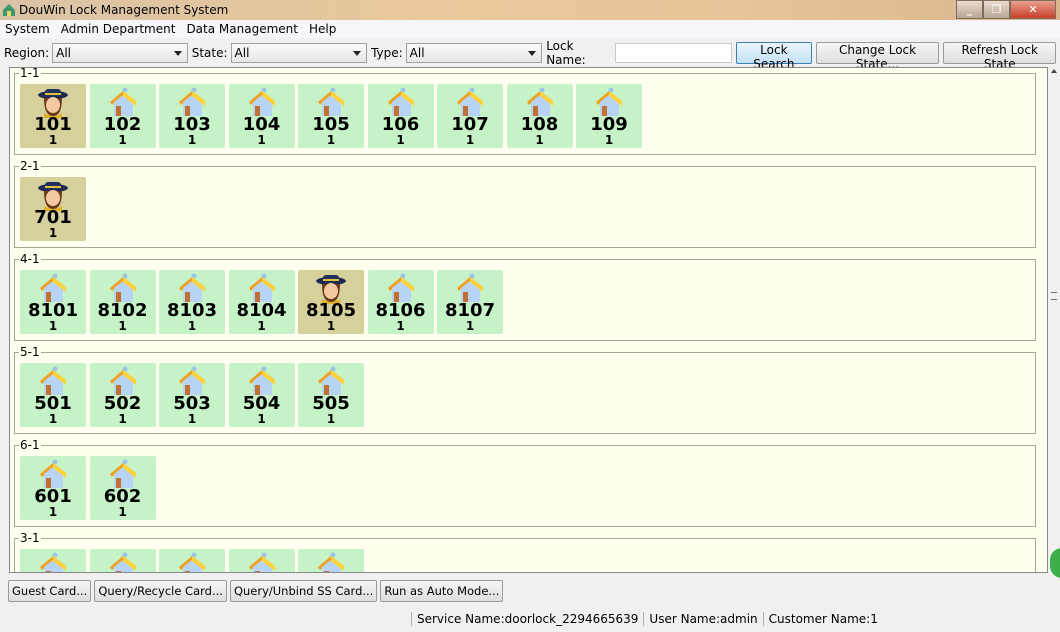  I want to click on lock-tile-503: 503 1, so click(192, 395).